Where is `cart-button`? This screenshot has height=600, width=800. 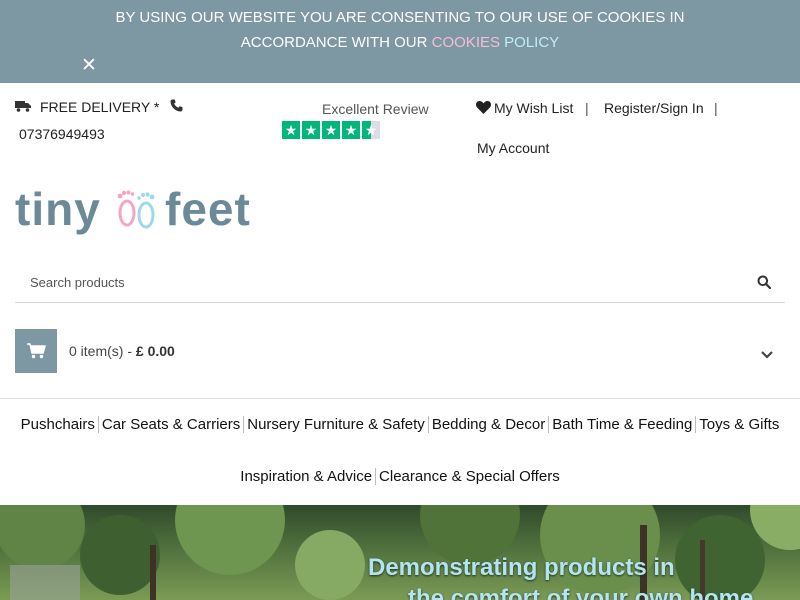 cart-button is located at coordinates (36, 351).